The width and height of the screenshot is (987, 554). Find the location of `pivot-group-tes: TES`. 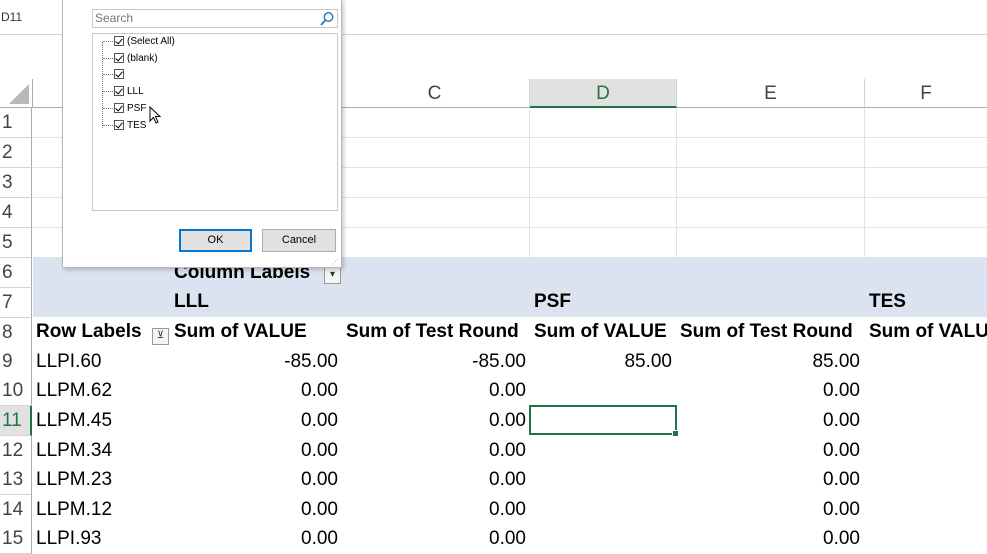

pivot-group-tes: TES is located at coordinates (887, 301).